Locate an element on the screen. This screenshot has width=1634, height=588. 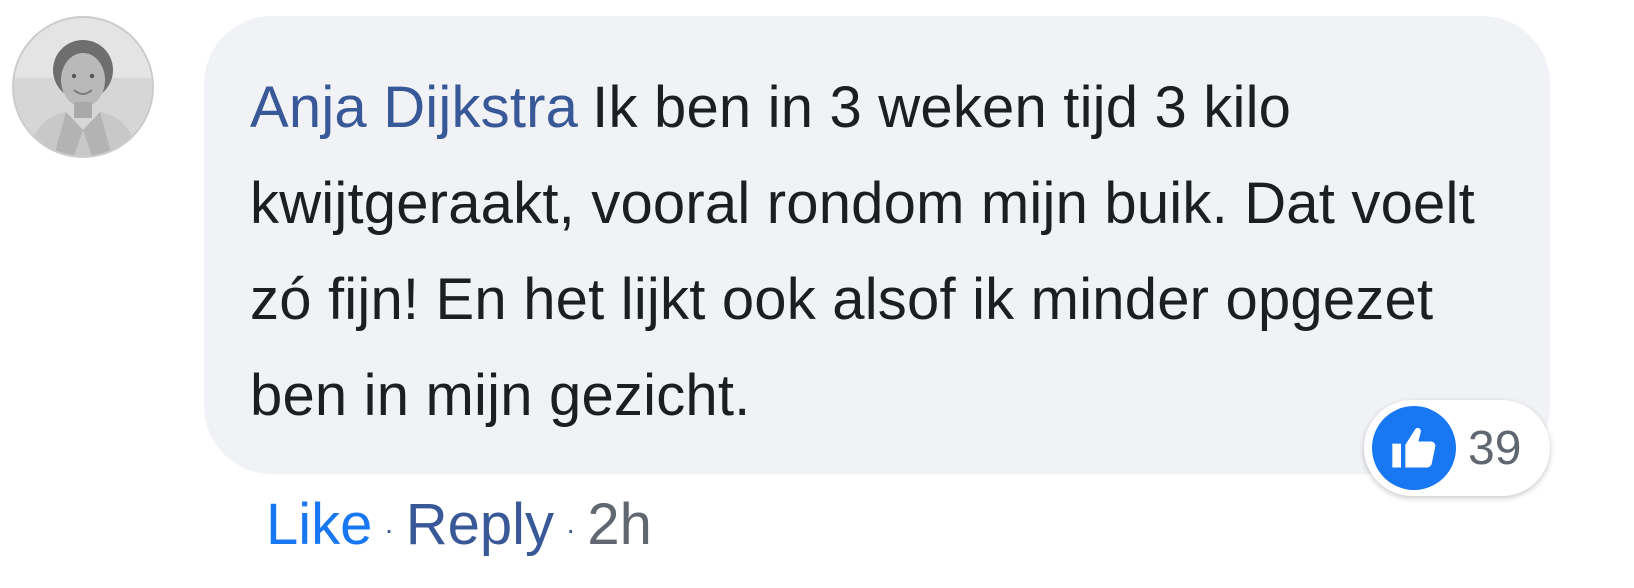
reaction-count: 39 is located at coordinates (1495, 448).